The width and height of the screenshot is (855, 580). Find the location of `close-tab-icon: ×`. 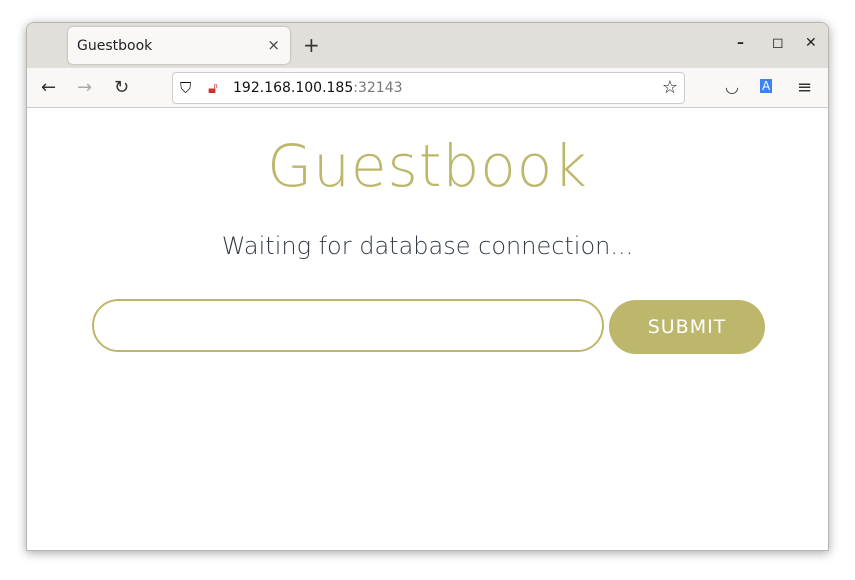

close-tab-icon: × is located at coordinates (273, 45).